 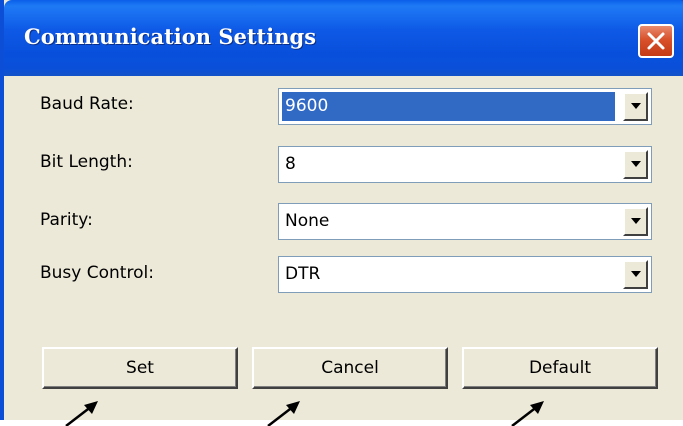 I want to click on baud-rate-select: 9600, so click(x=465, y=106).